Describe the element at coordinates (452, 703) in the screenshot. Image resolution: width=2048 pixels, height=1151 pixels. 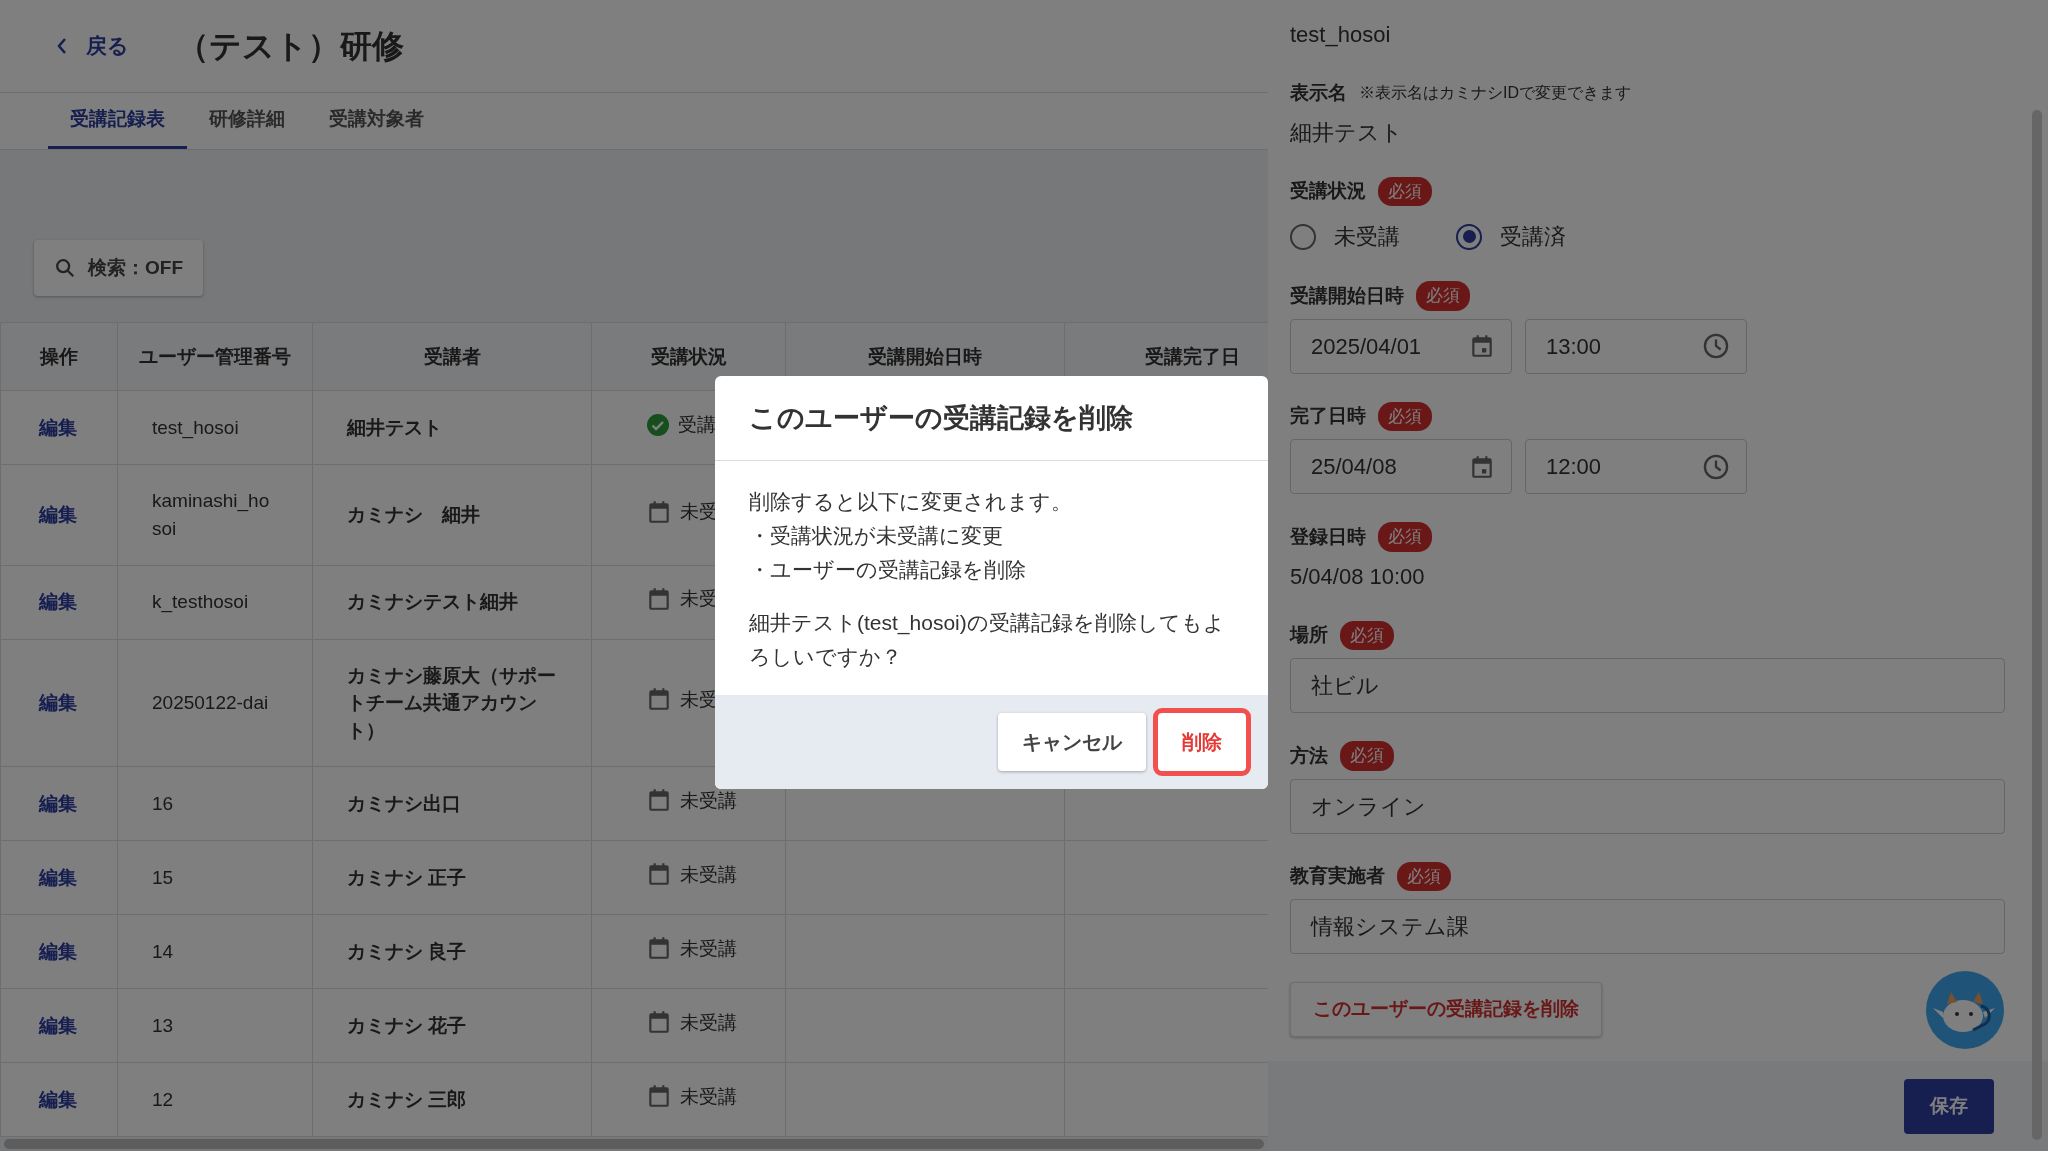
I see `table-cell: カミナシ藤原大（サポートチーム共通アカウント）` at that location.